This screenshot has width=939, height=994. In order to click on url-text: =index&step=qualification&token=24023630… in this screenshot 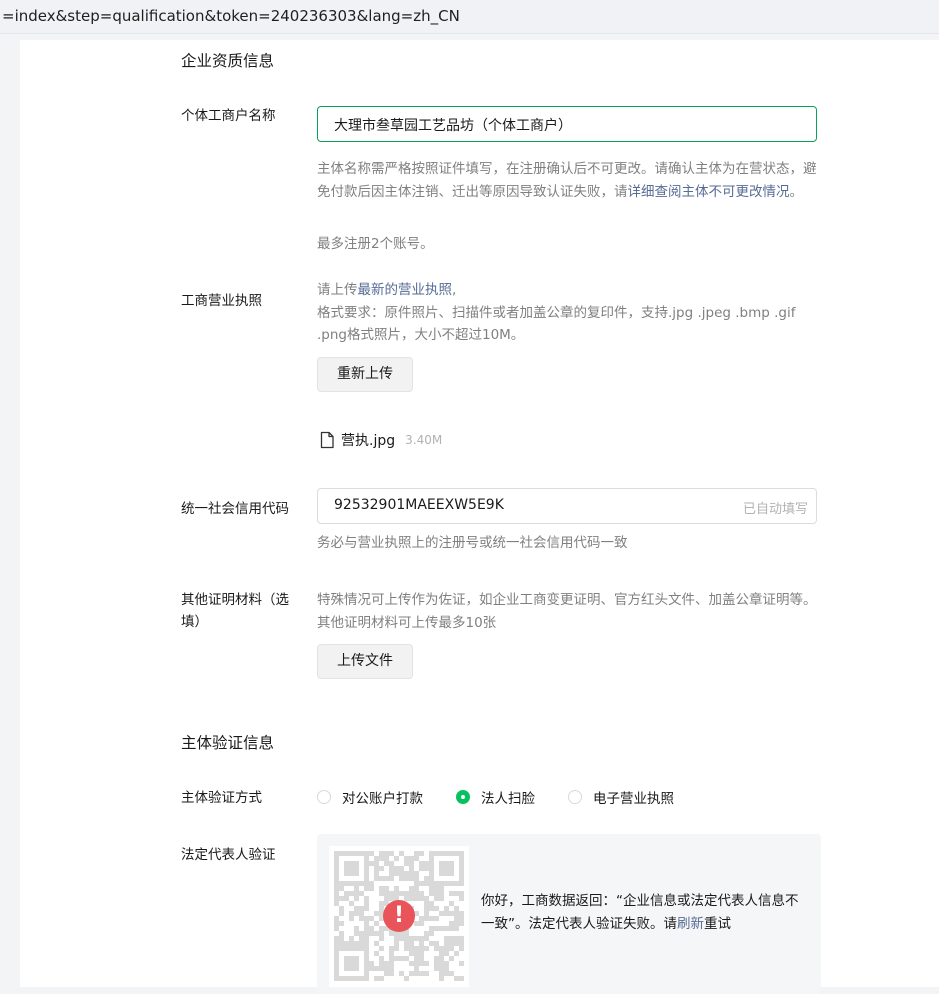, I will do `click(231, 16)`.